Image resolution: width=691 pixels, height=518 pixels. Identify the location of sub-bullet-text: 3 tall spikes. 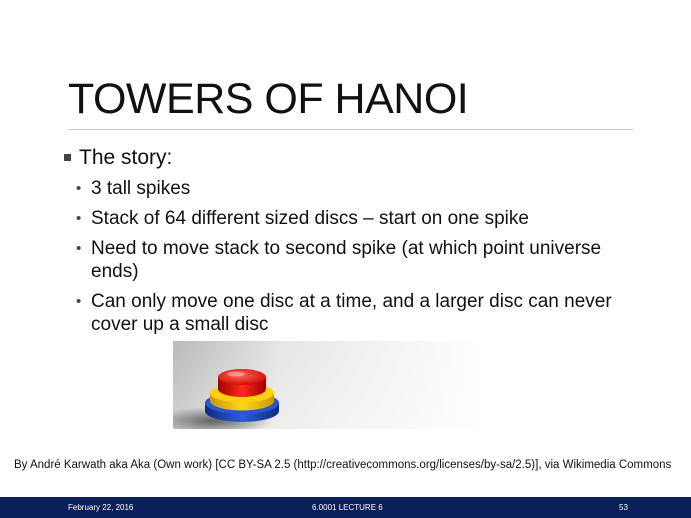
(141, 188).